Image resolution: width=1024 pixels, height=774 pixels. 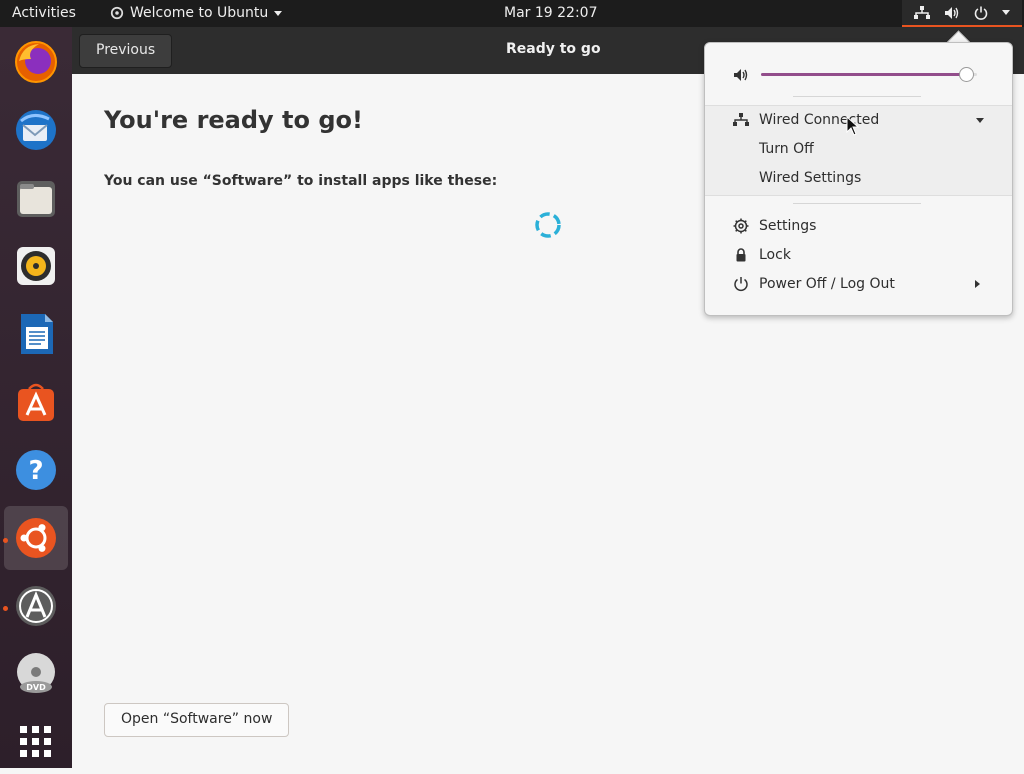 I want to click on dock-ubuntu-welcome, so click(x=36, y=538).